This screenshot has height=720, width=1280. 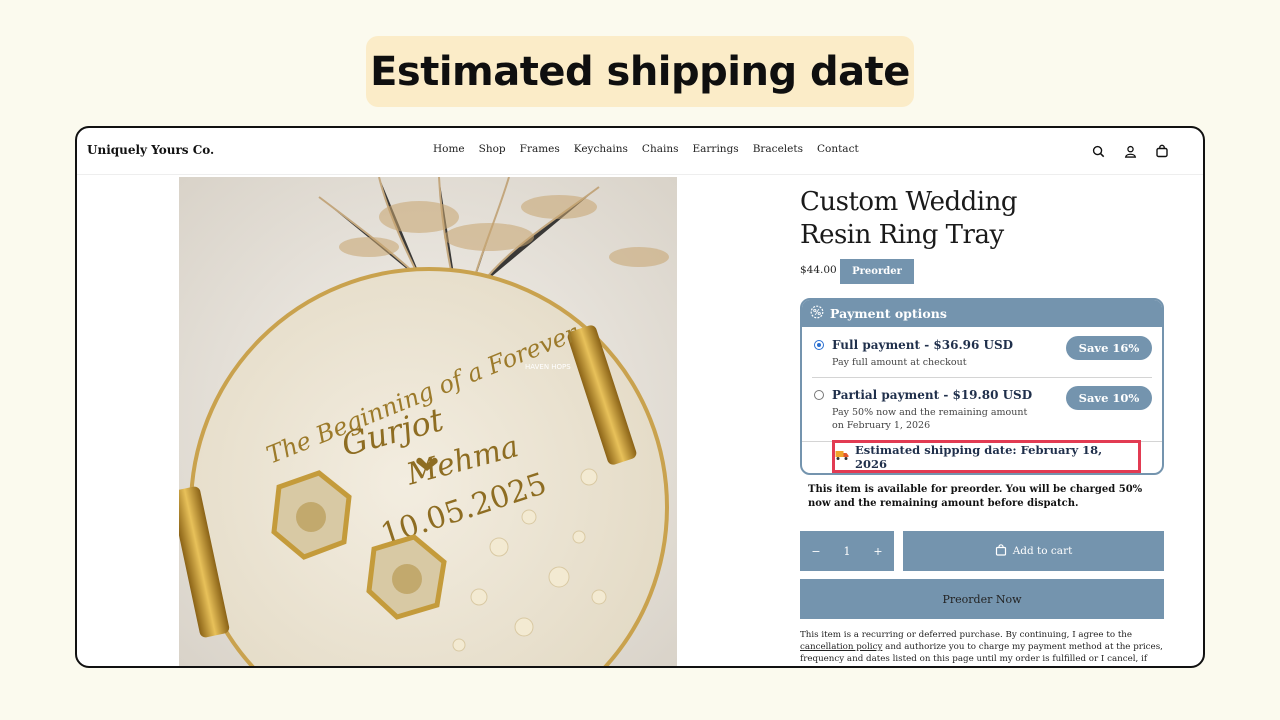 I want to click on header-icons, so click(x=1130, y=151).